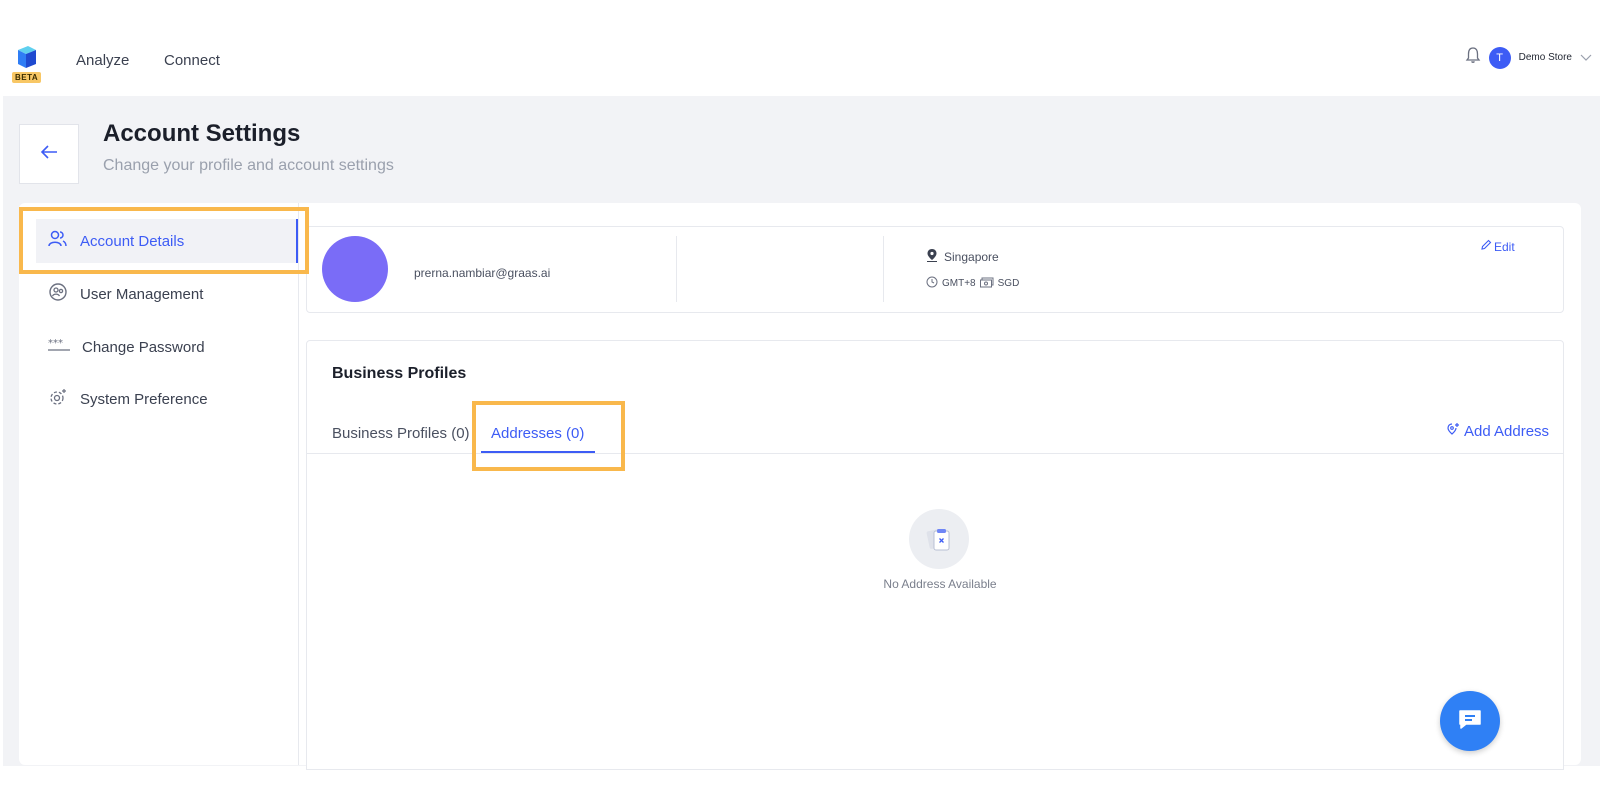 Image resolution: width=1600 pixels, height=800 pixels. I want to click on account-menu: T Demo Store, so click(1528, 57).